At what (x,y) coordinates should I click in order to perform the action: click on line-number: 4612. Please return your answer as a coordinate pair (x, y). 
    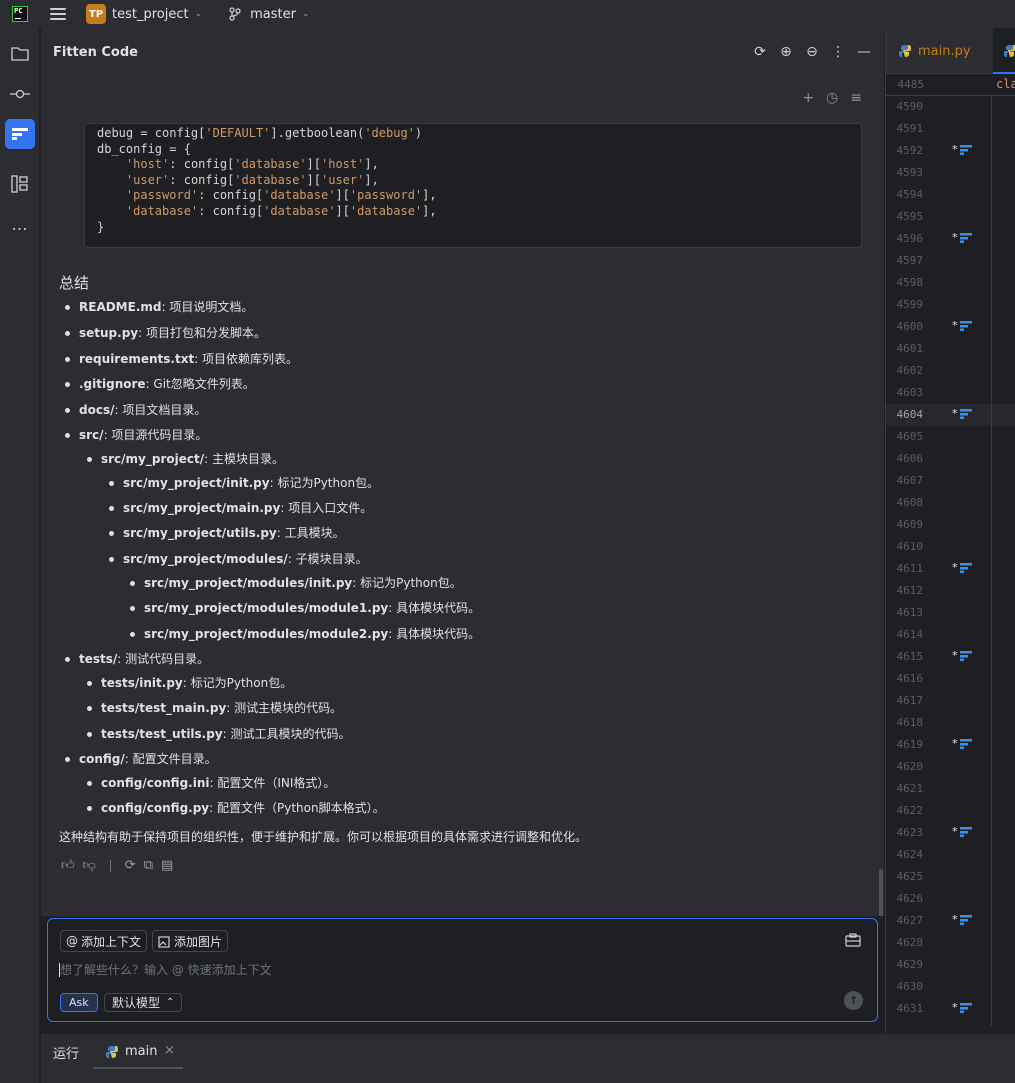
    Looking at the image, I should click on (910, 590).